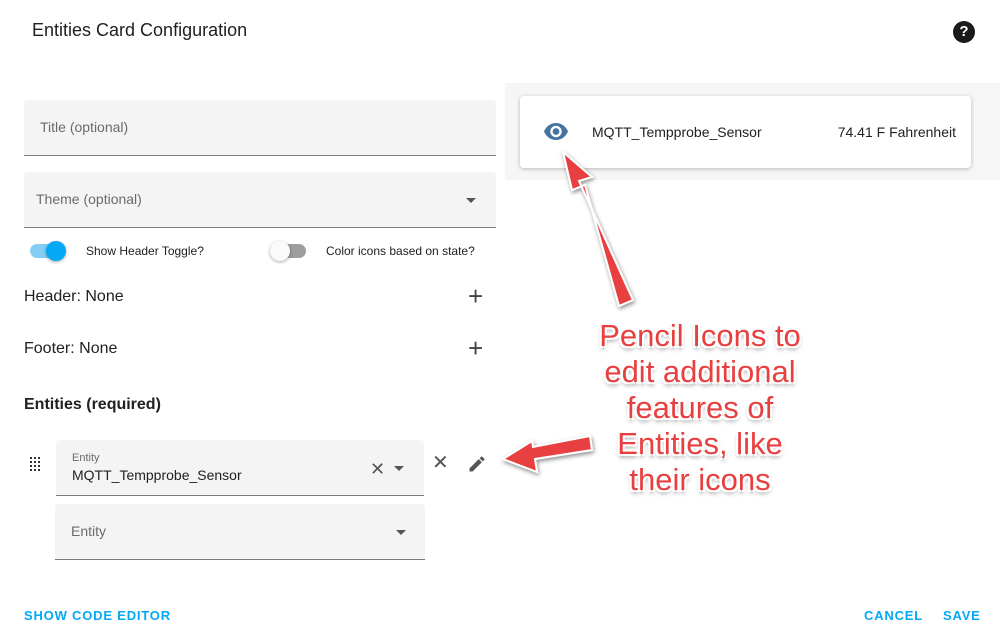 This screenshot has height=641, width=1000. Describe the element at coordinates (700, 443) in the screenshot. I see `annotation-line: Entities, like` at that location.